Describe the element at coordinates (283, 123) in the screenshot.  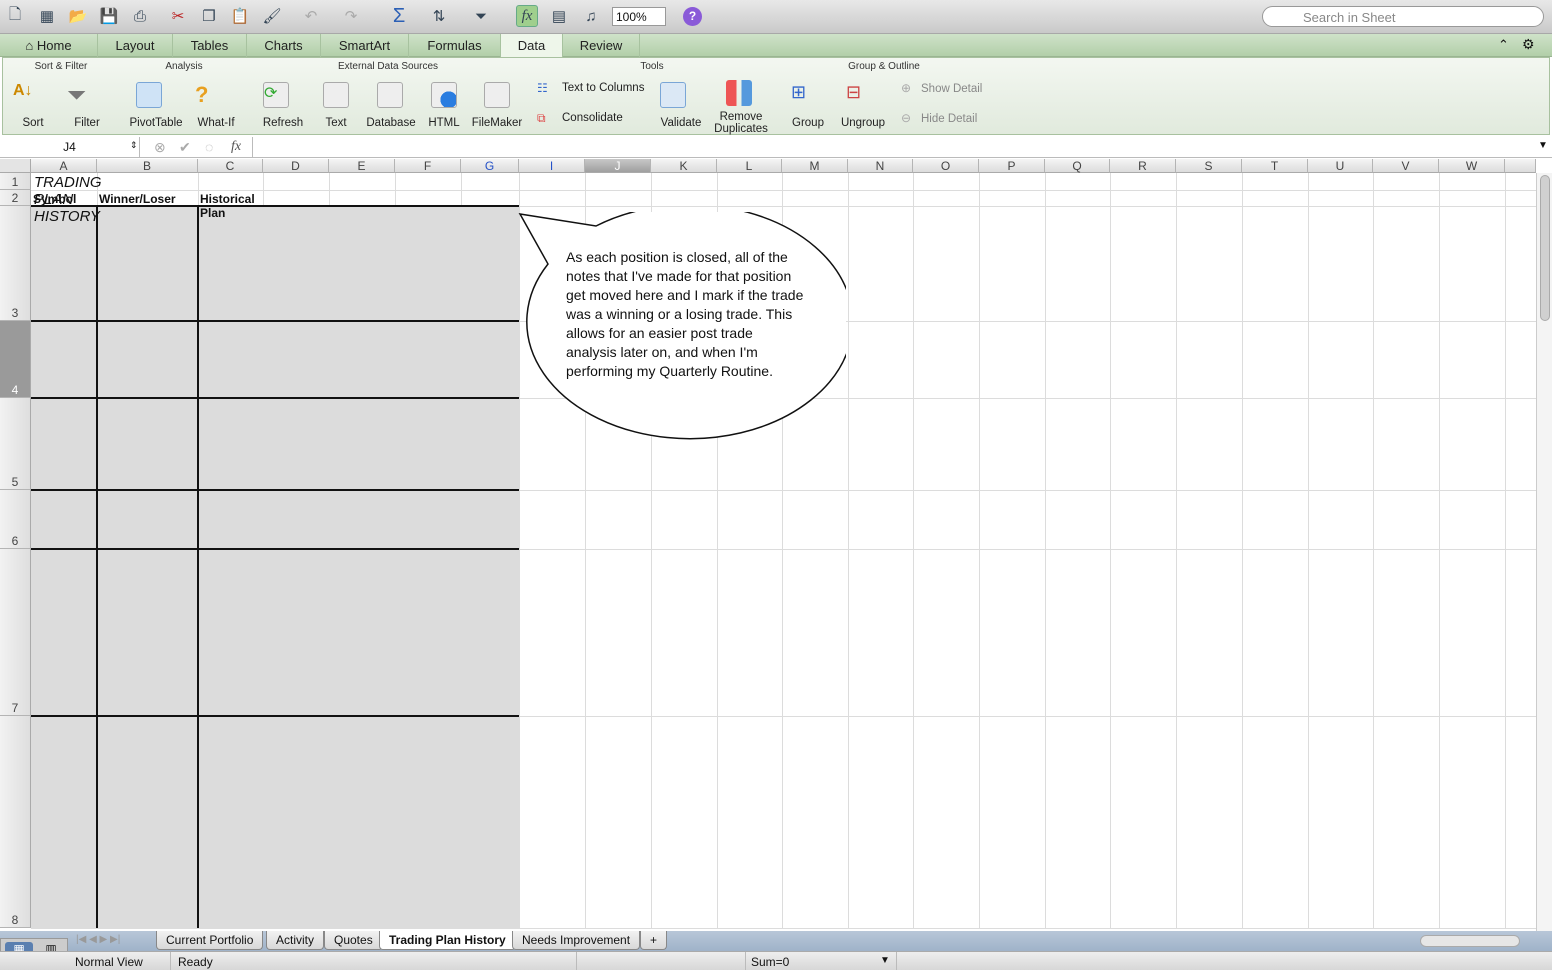
I see `refresh-button: Refresh` at that location.